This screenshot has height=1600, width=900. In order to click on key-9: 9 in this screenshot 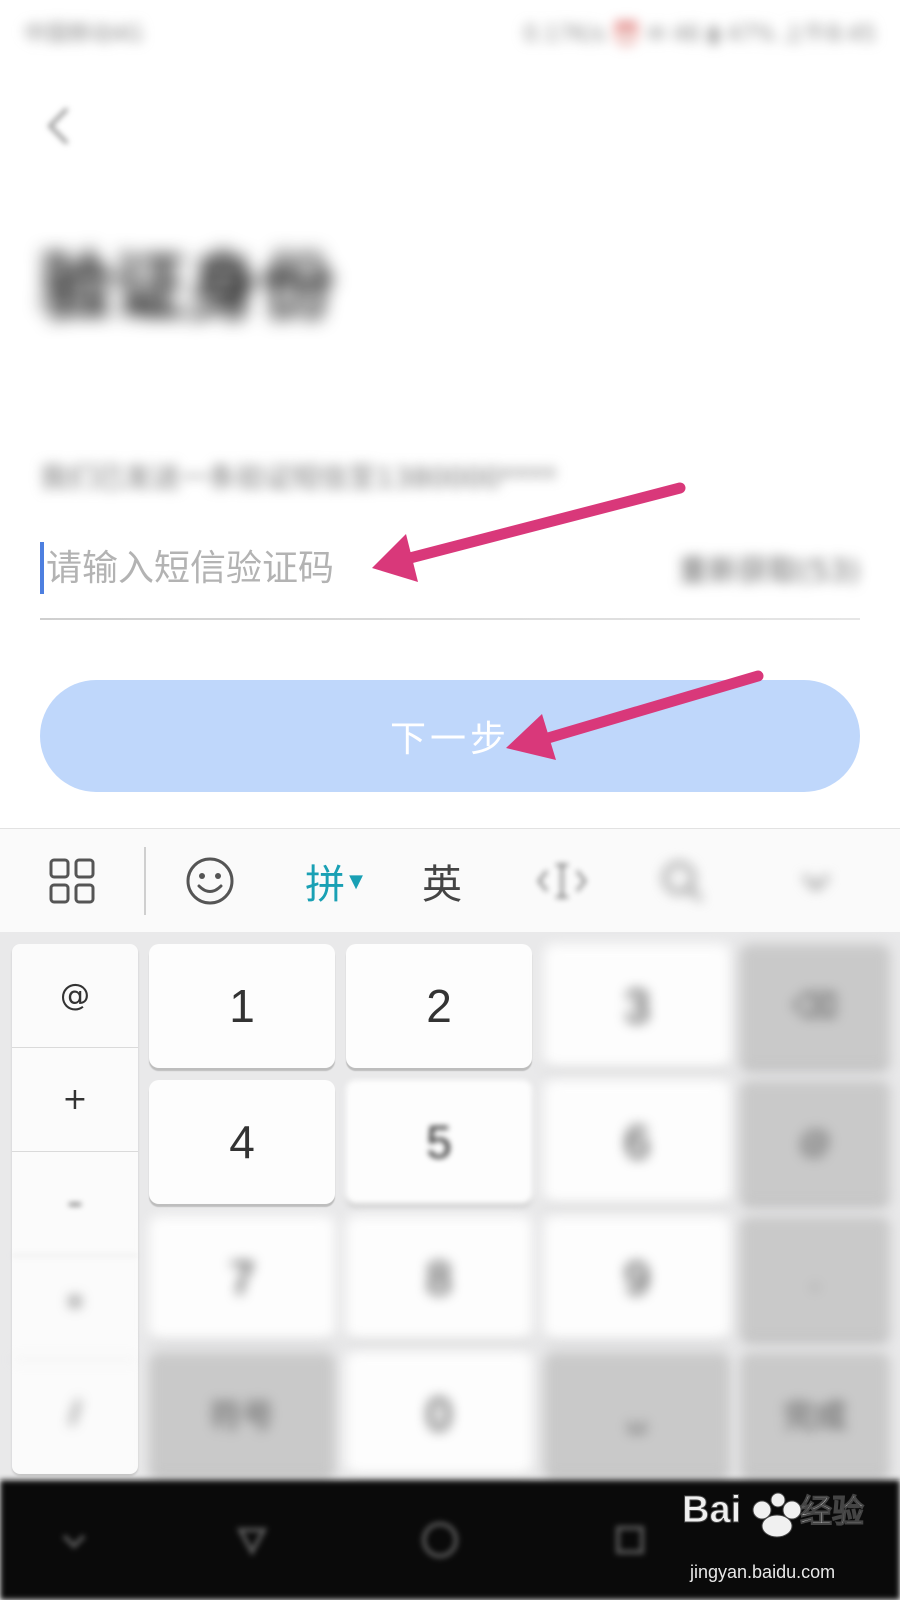, I will do `click(637, 1278)`.